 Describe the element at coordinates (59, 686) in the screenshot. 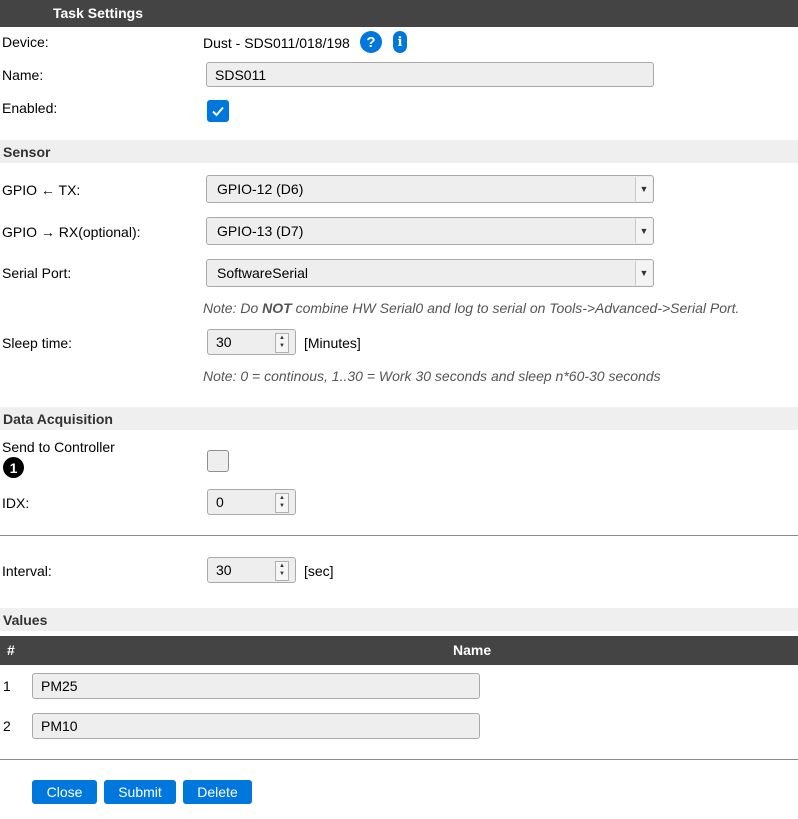

I see `value-name-1: PM25` at that location.